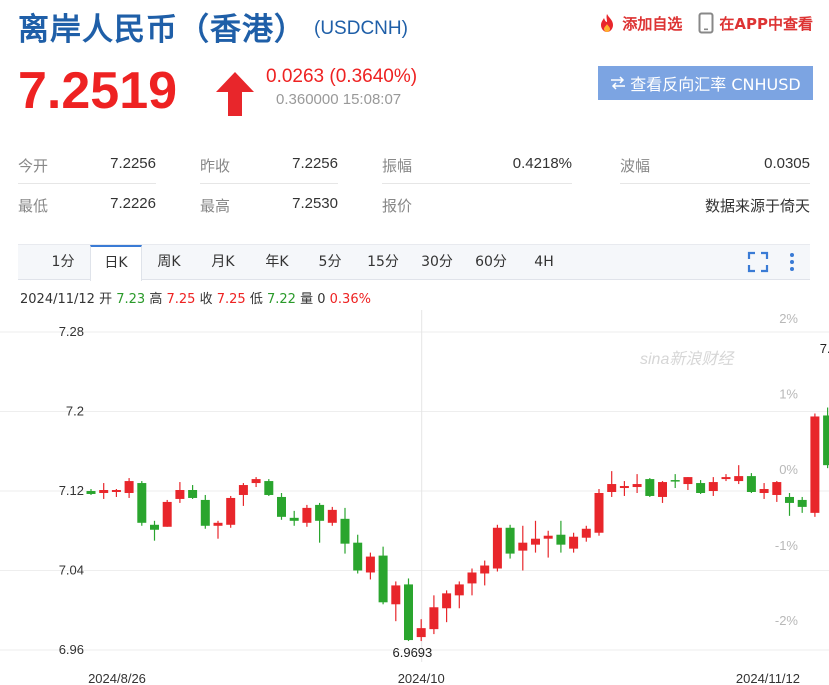 The height and width of the screenshot is (685, 829). I want to click on tab-60min: 60分, so click(491, 262).